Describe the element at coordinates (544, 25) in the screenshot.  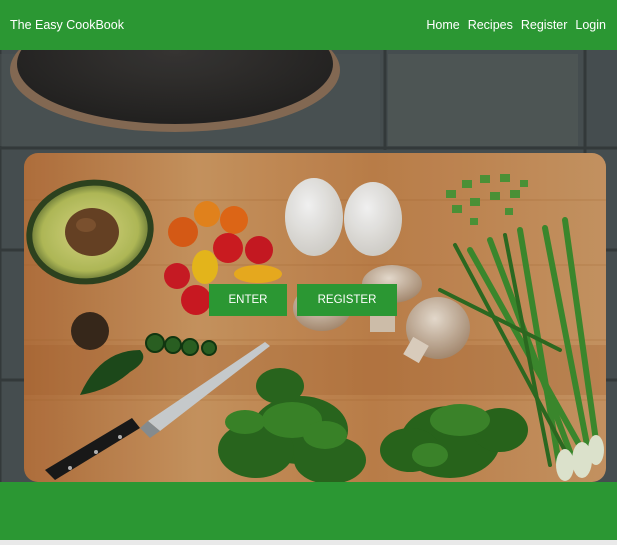
I see `nav-link-register: Register` at that location.